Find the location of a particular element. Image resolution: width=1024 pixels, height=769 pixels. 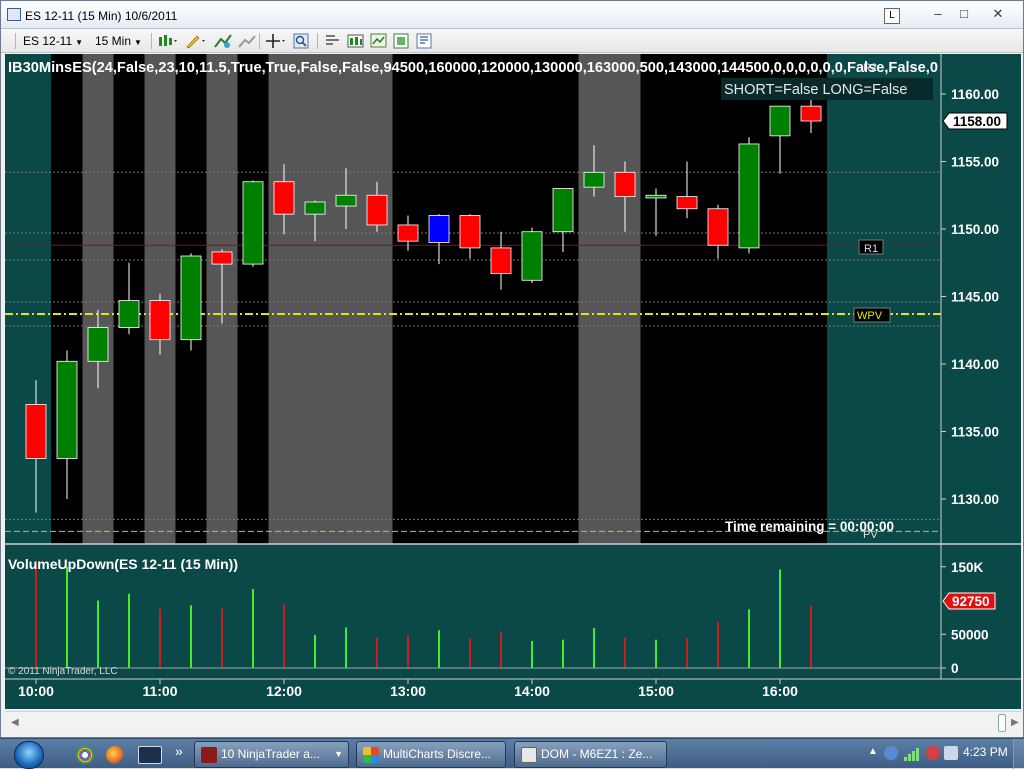

price-tick-label: 1155.00 is located at coordinates (975, 162).